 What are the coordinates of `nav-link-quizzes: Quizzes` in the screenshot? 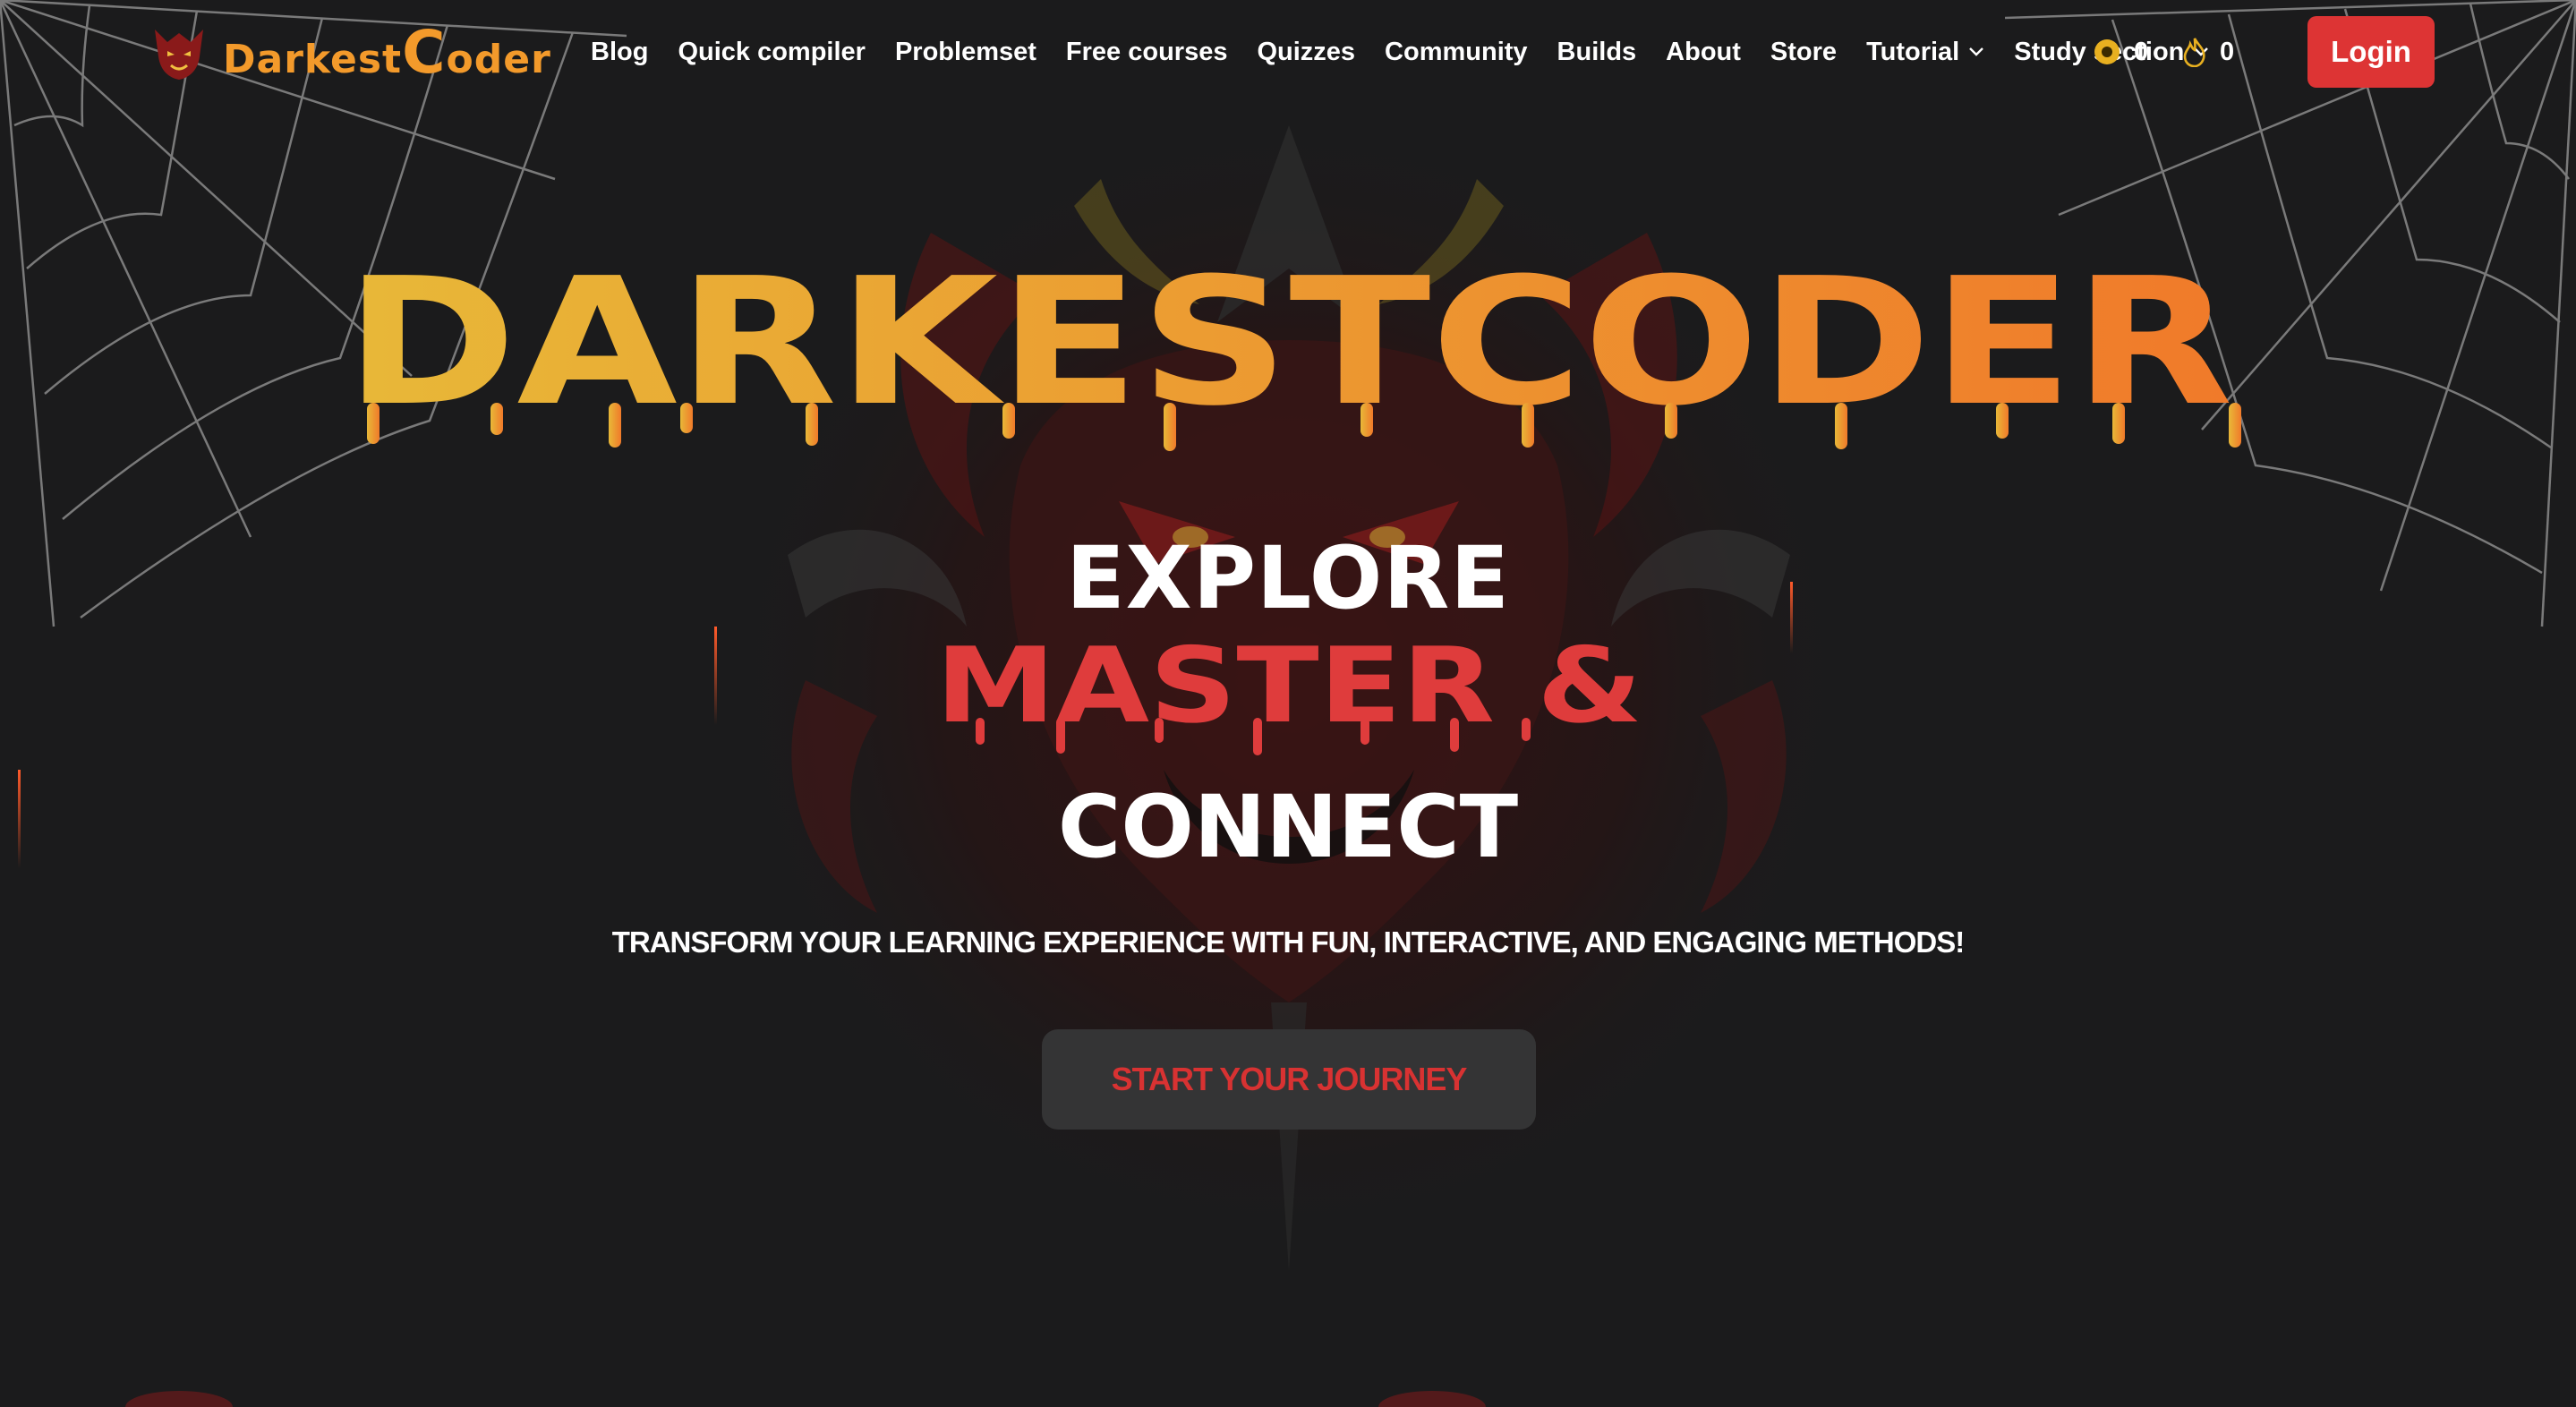 It's located at (1306, 52).